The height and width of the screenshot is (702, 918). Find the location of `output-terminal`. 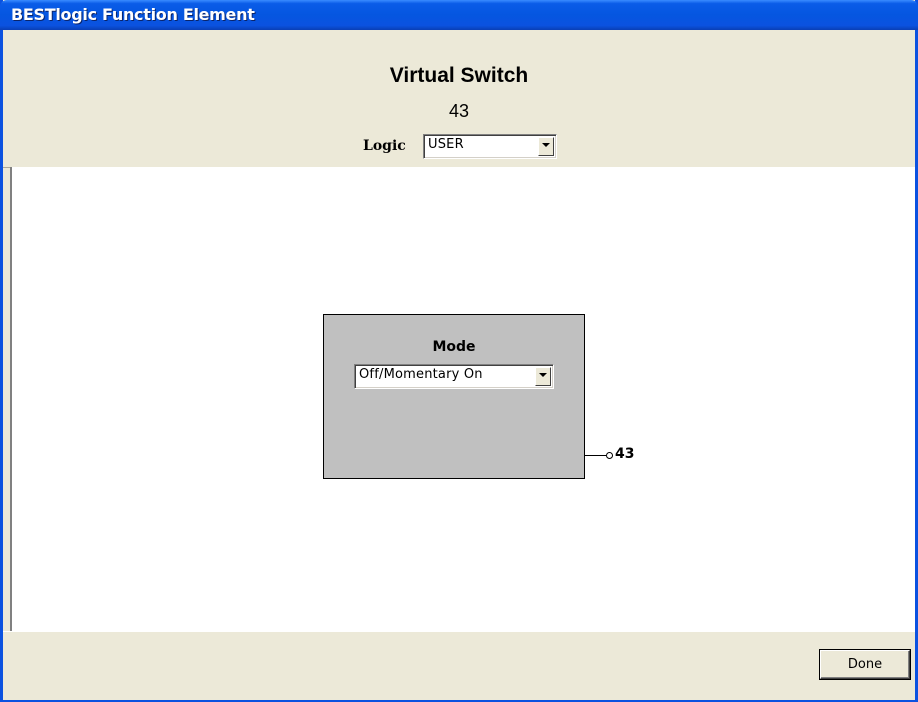

output-terminal is located at coordinates (609, 455).